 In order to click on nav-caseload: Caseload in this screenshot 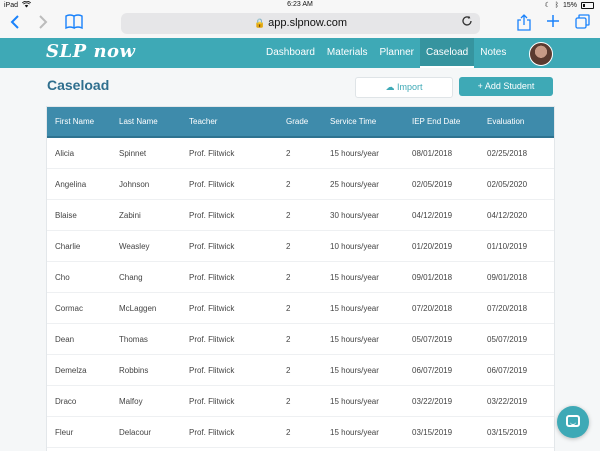, I will do `click(447, 53)`.